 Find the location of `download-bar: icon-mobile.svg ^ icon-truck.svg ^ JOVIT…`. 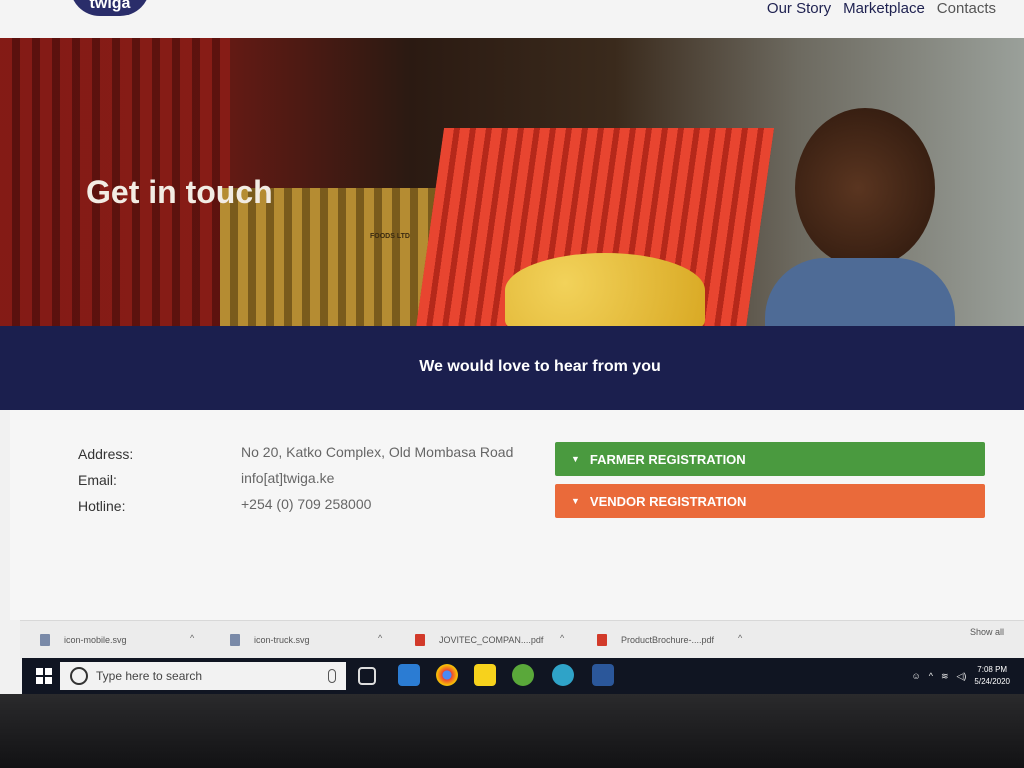

download-bar: icon-mobile.svg ^ icon-truck.svg ^ JOVIT… is located at coordinates (522, 639).